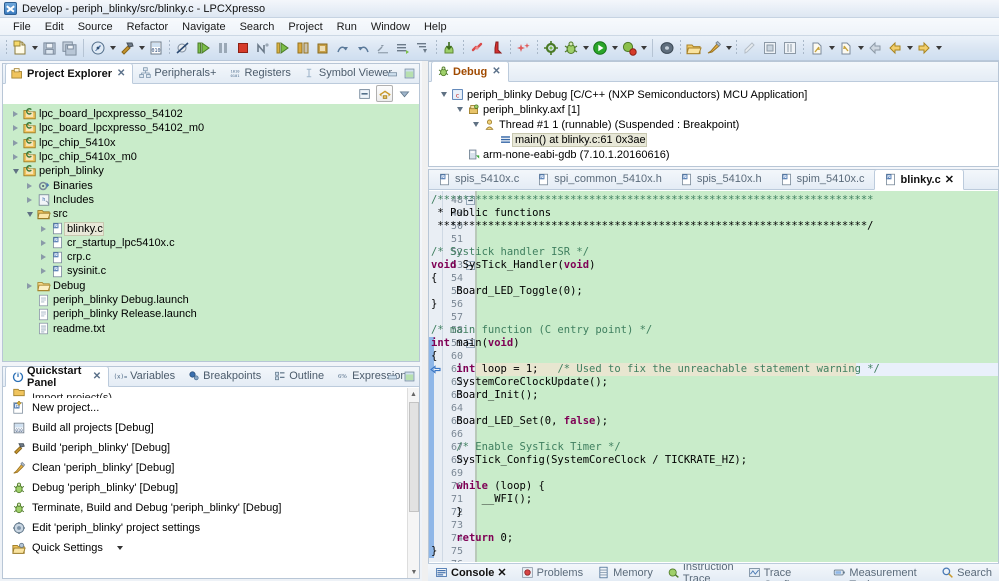  I want to click on tree-row: Debug, so click(211, 286).